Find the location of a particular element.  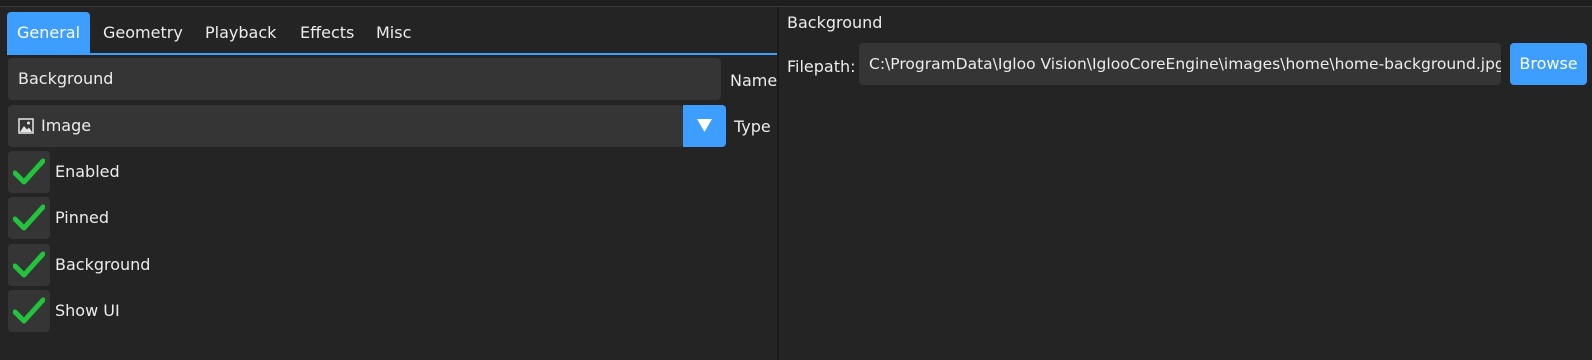

background-label: Background is located at coordinates (103, 264).